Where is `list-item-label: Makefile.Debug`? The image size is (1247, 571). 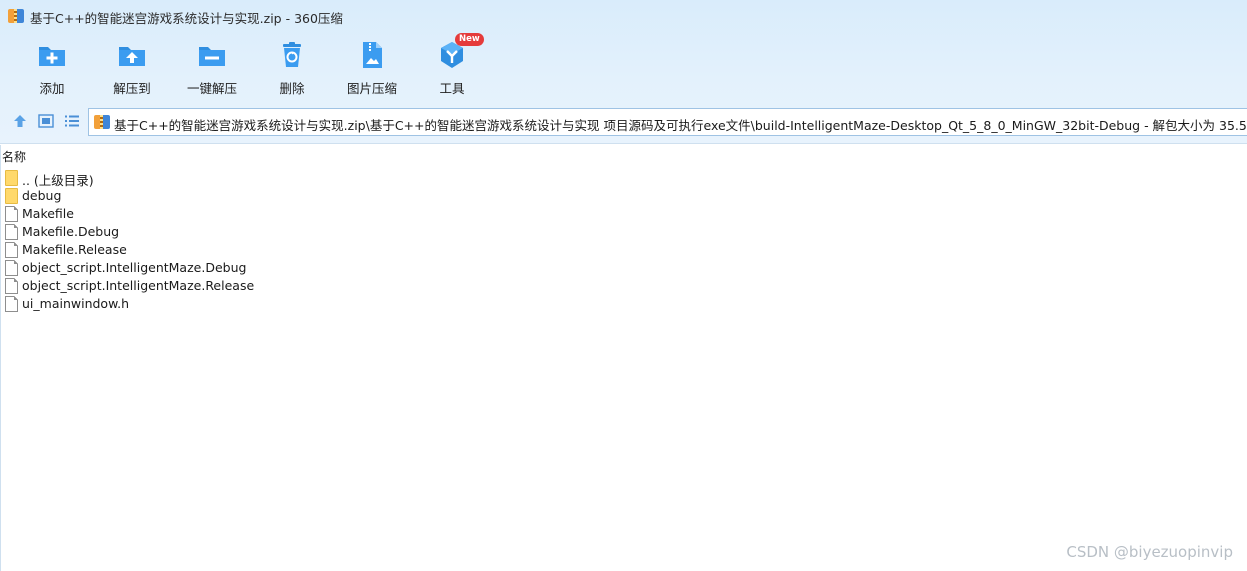
list-item-label: Makefile.Debug is located at coordinates (71, 231).